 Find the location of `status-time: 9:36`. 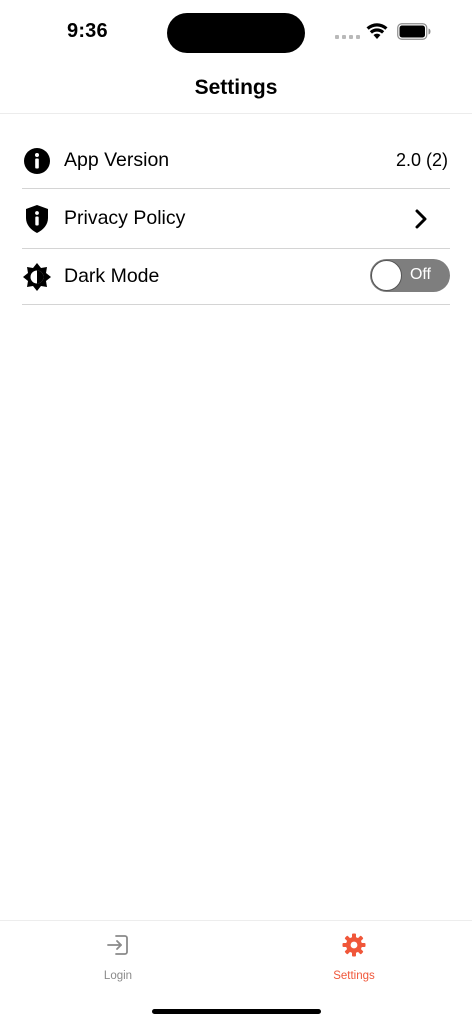

status-time: 9:36 is located at coordinates (87, 31).